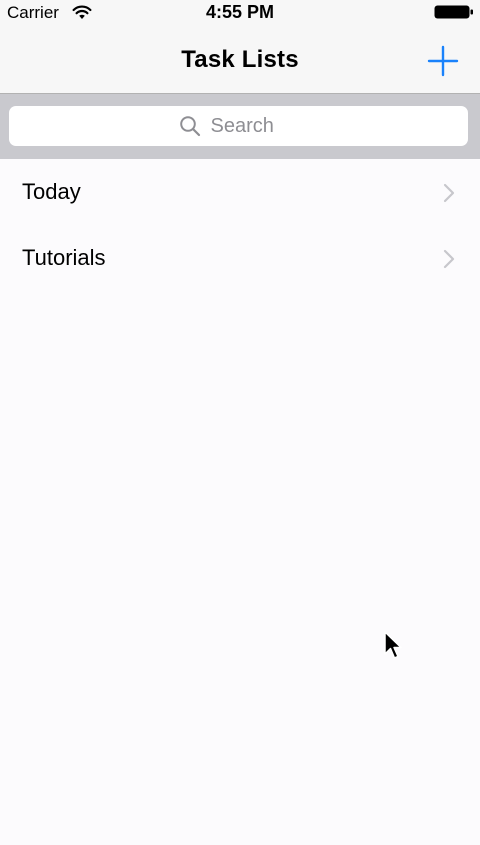  I want to click on status-time: 4:55 PM, so click(240, 12).